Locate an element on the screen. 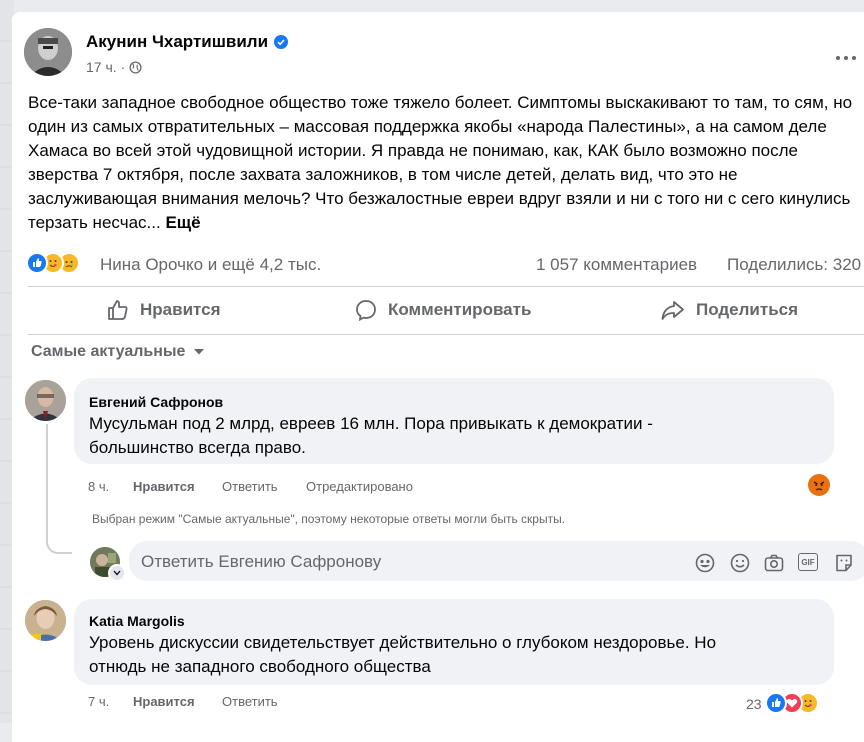 The image size is (864, 742). post-timestamp: 17 ч. is located at coordinates (101, 67).